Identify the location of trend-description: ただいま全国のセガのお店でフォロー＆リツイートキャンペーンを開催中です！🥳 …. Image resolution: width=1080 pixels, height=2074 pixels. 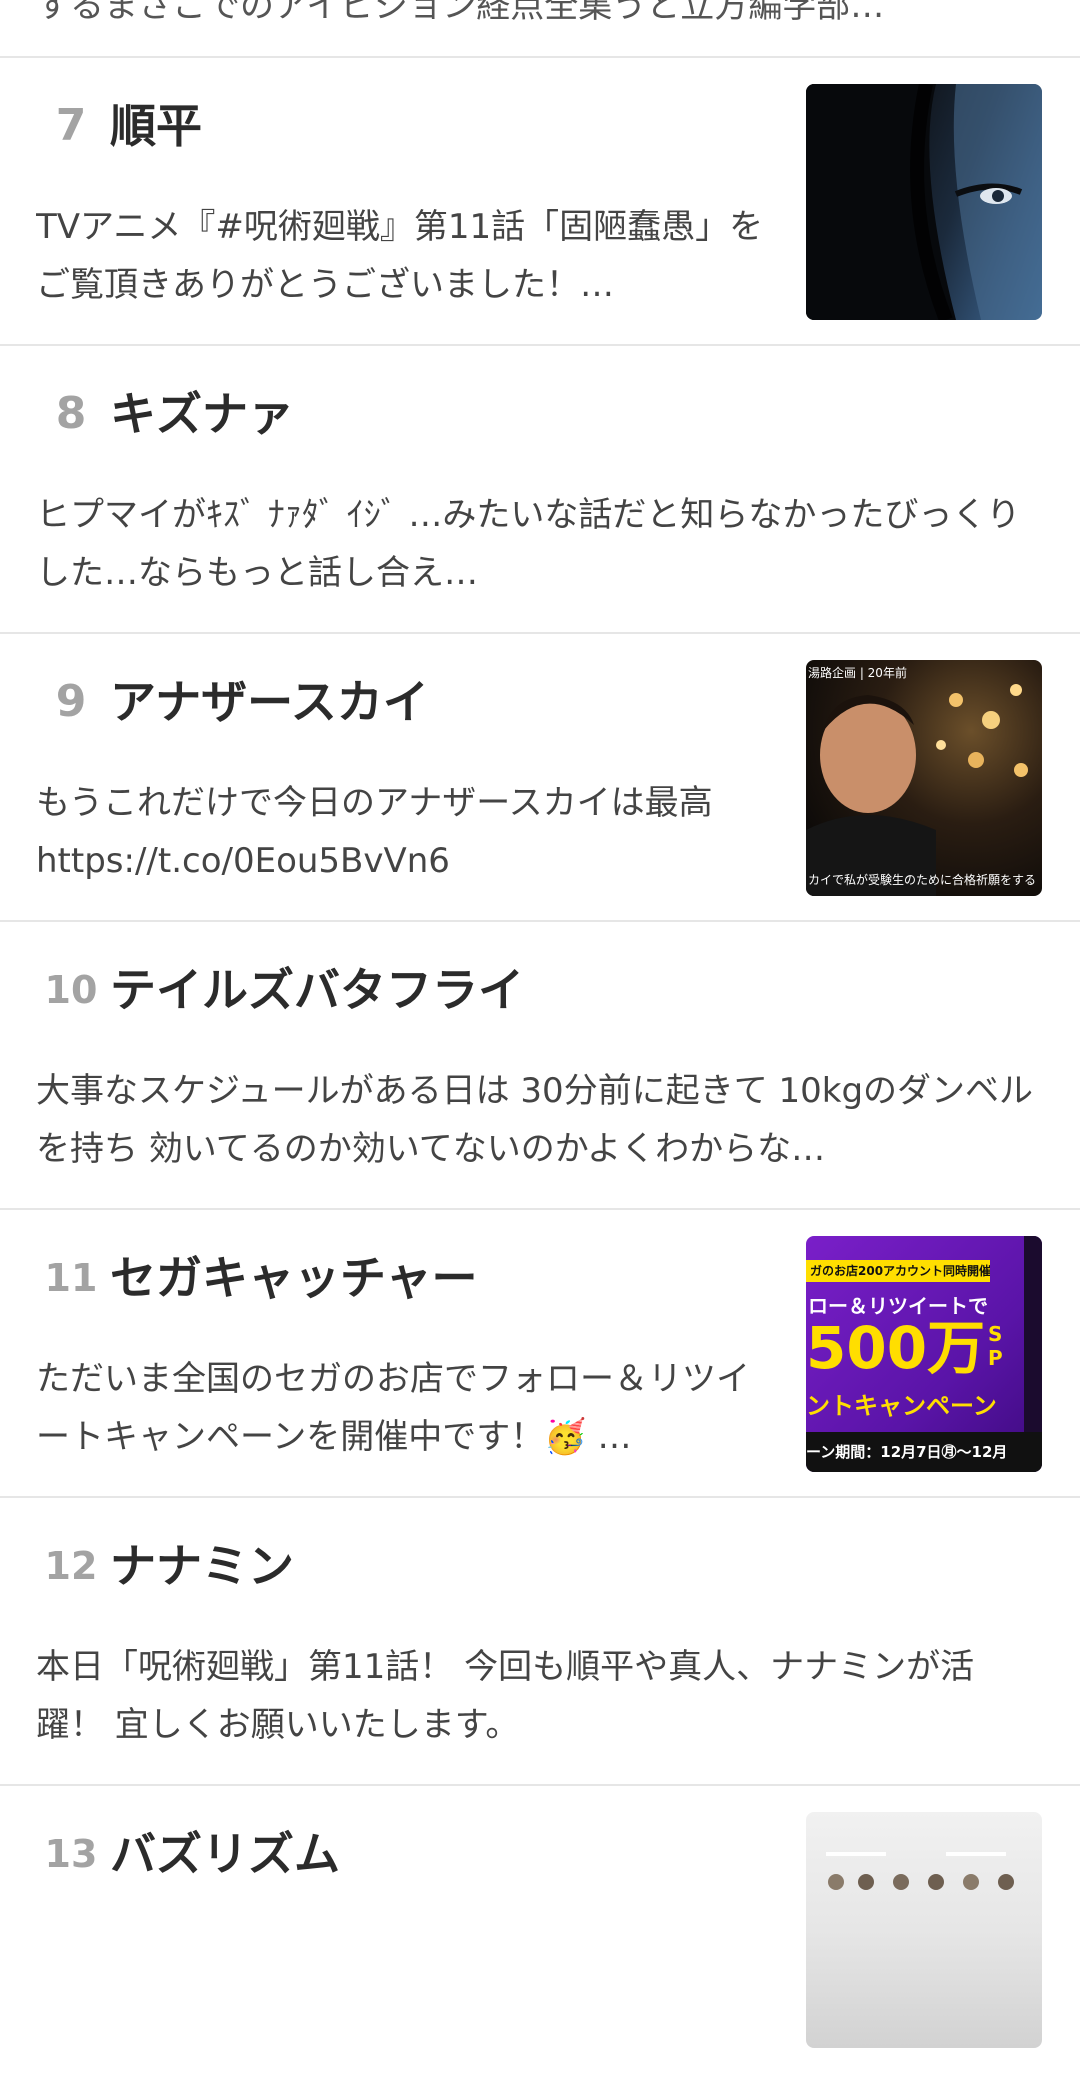
(393, 1408).